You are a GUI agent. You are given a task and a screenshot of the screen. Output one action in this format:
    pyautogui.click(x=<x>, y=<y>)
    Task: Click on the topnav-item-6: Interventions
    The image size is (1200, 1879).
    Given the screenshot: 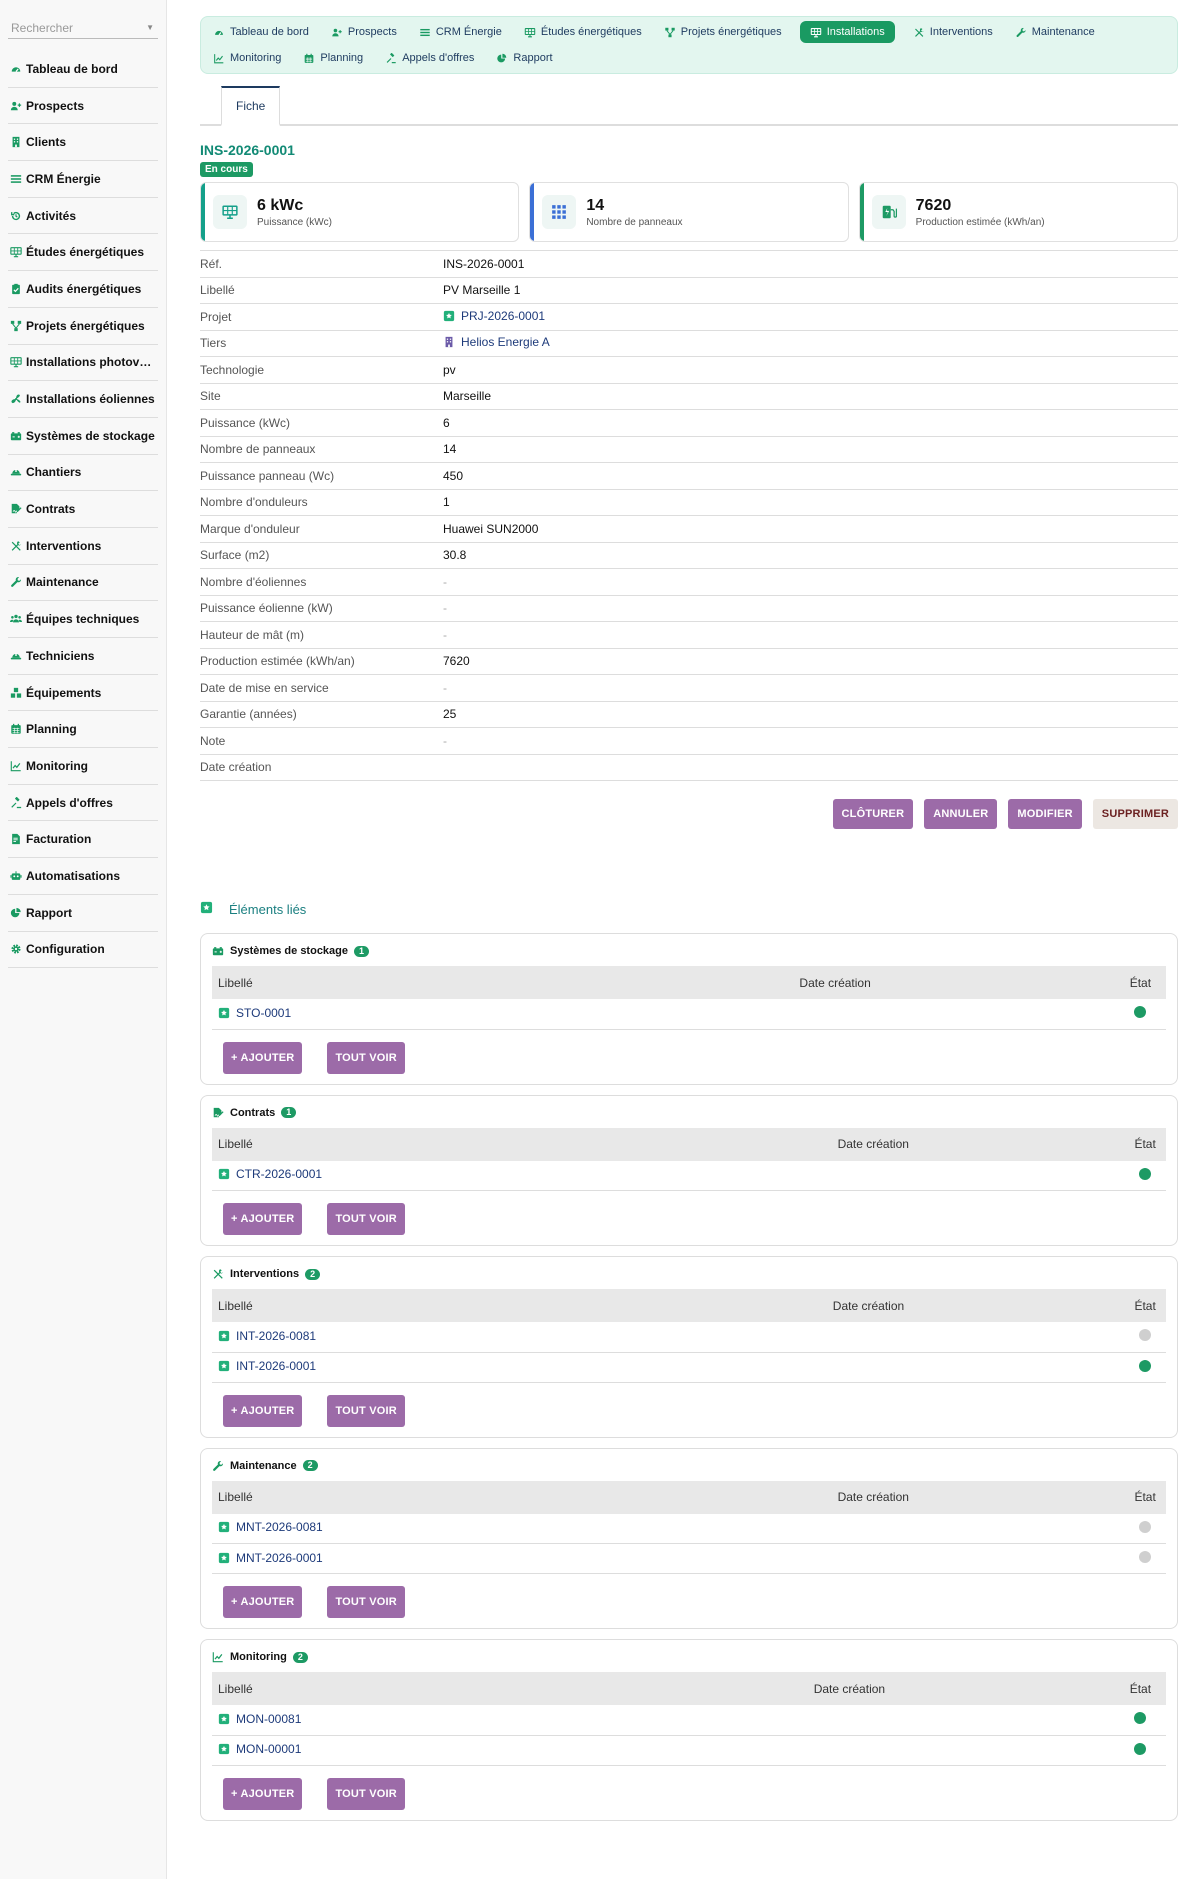 What is the action you would take?
    pyautogui.click(x=953, y=32)
    